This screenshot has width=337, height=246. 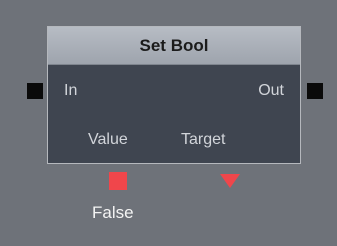 I want to click on exec-out-port, so click(x=315, y=91).